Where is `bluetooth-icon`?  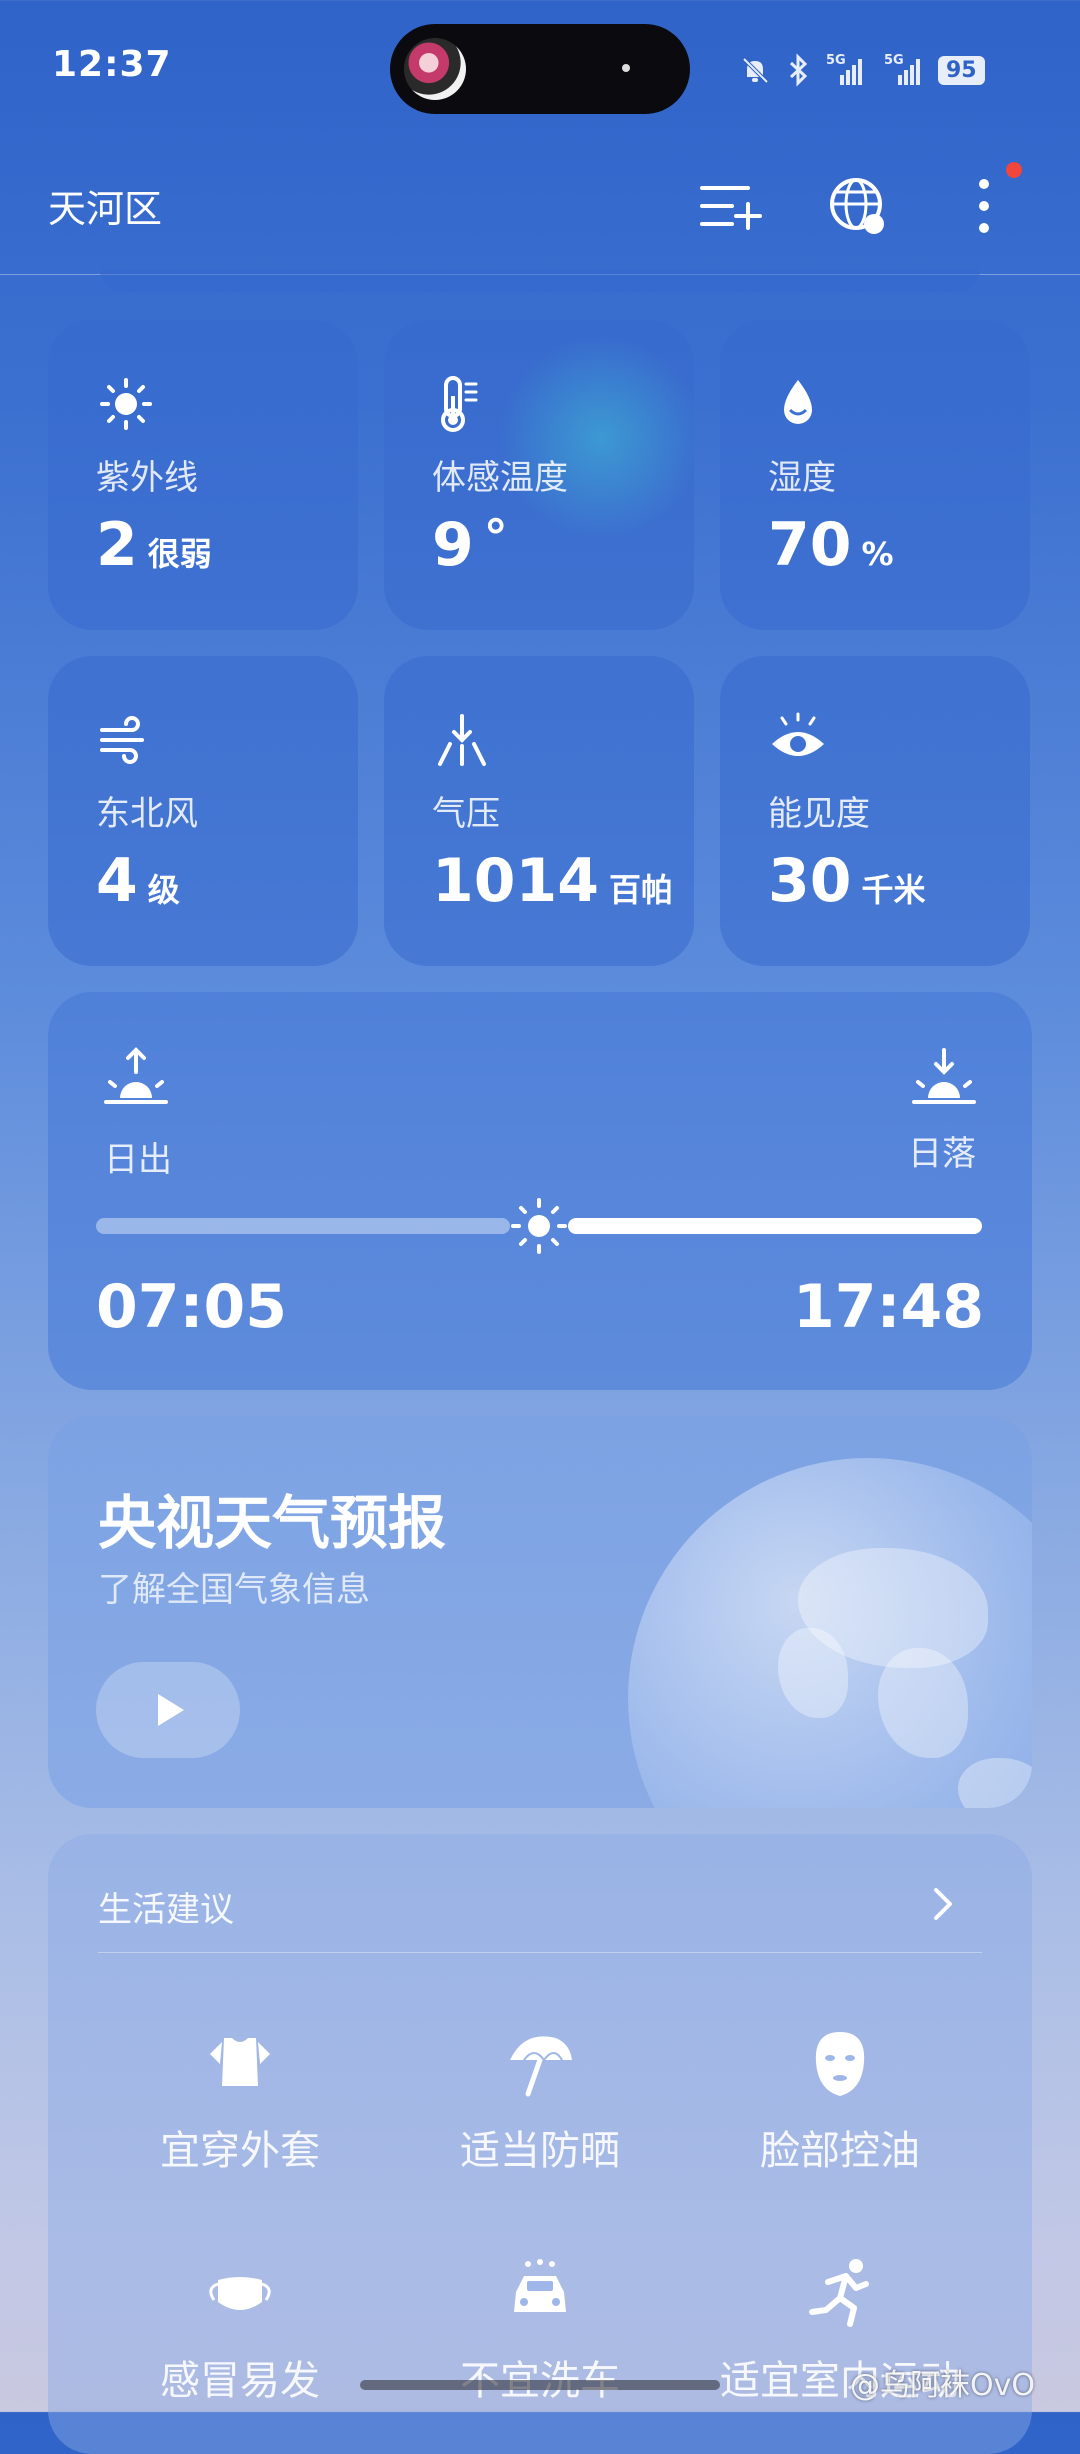 bluetooth-icon is located at coordinates (798, 70).